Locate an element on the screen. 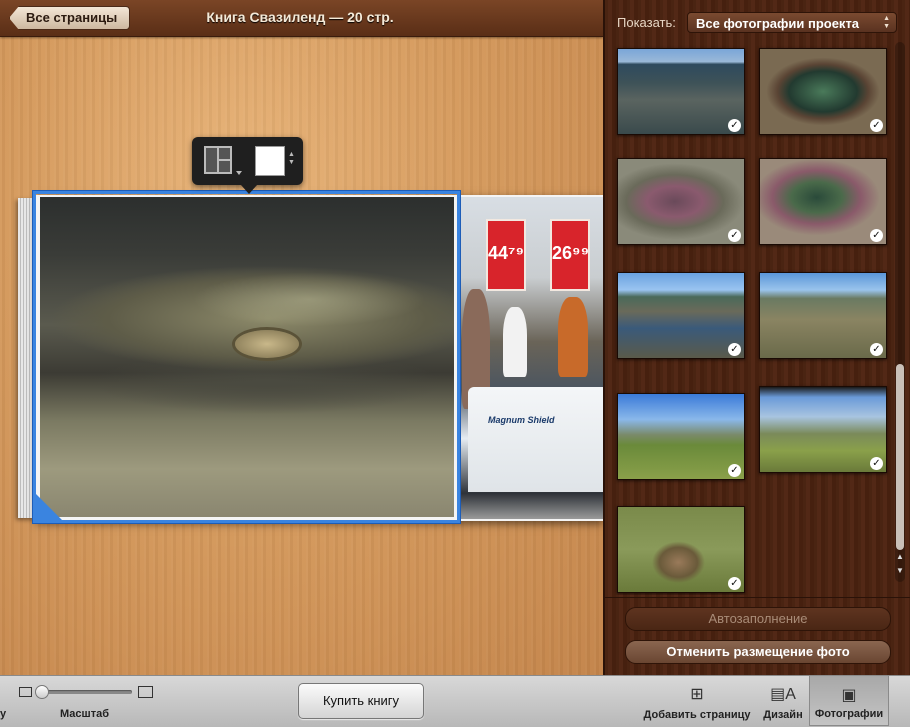  zoom-slider is located at coordinates (85, 692).